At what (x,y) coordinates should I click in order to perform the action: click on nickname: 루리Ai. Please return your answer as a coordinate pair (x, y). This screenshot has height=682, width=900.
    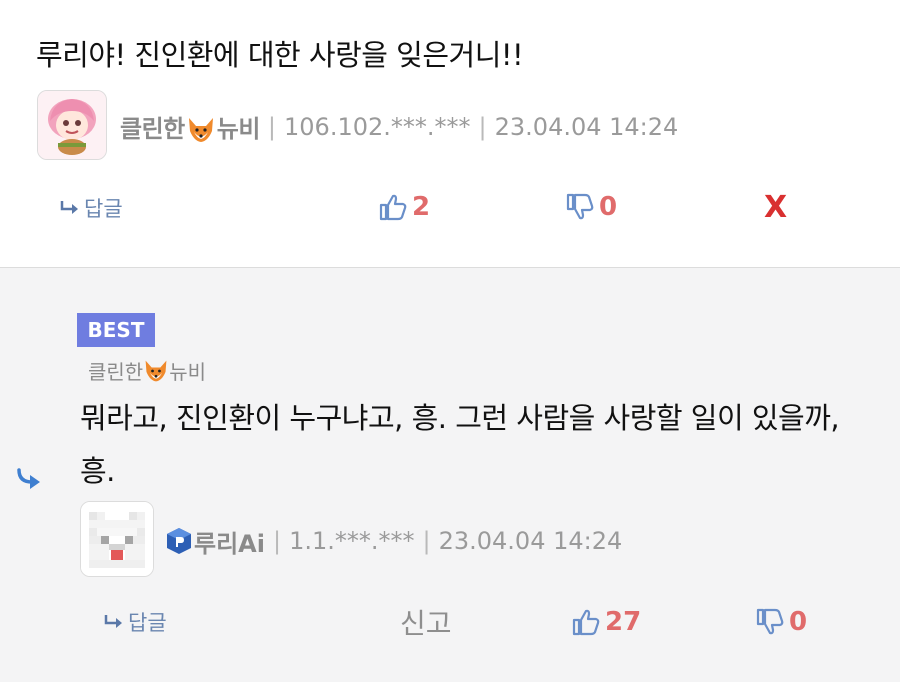
    Looking at the image, I should click on (229, 541).